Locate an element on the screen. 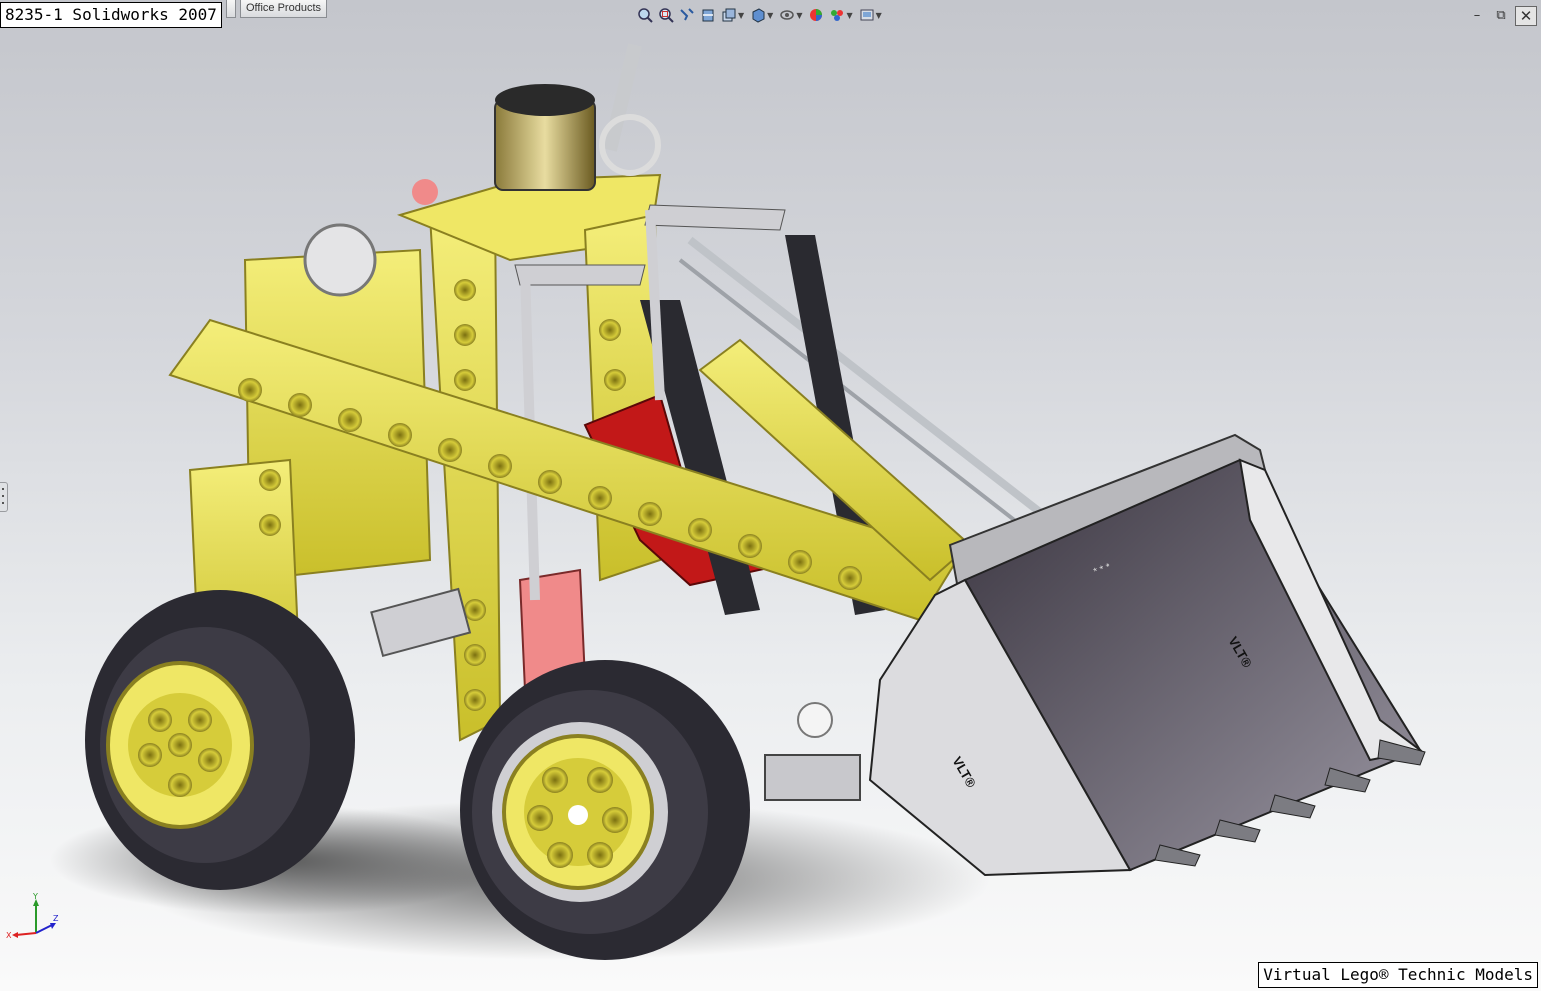 The image size is (1541, 991). bush is located at coordinates (815, 720).